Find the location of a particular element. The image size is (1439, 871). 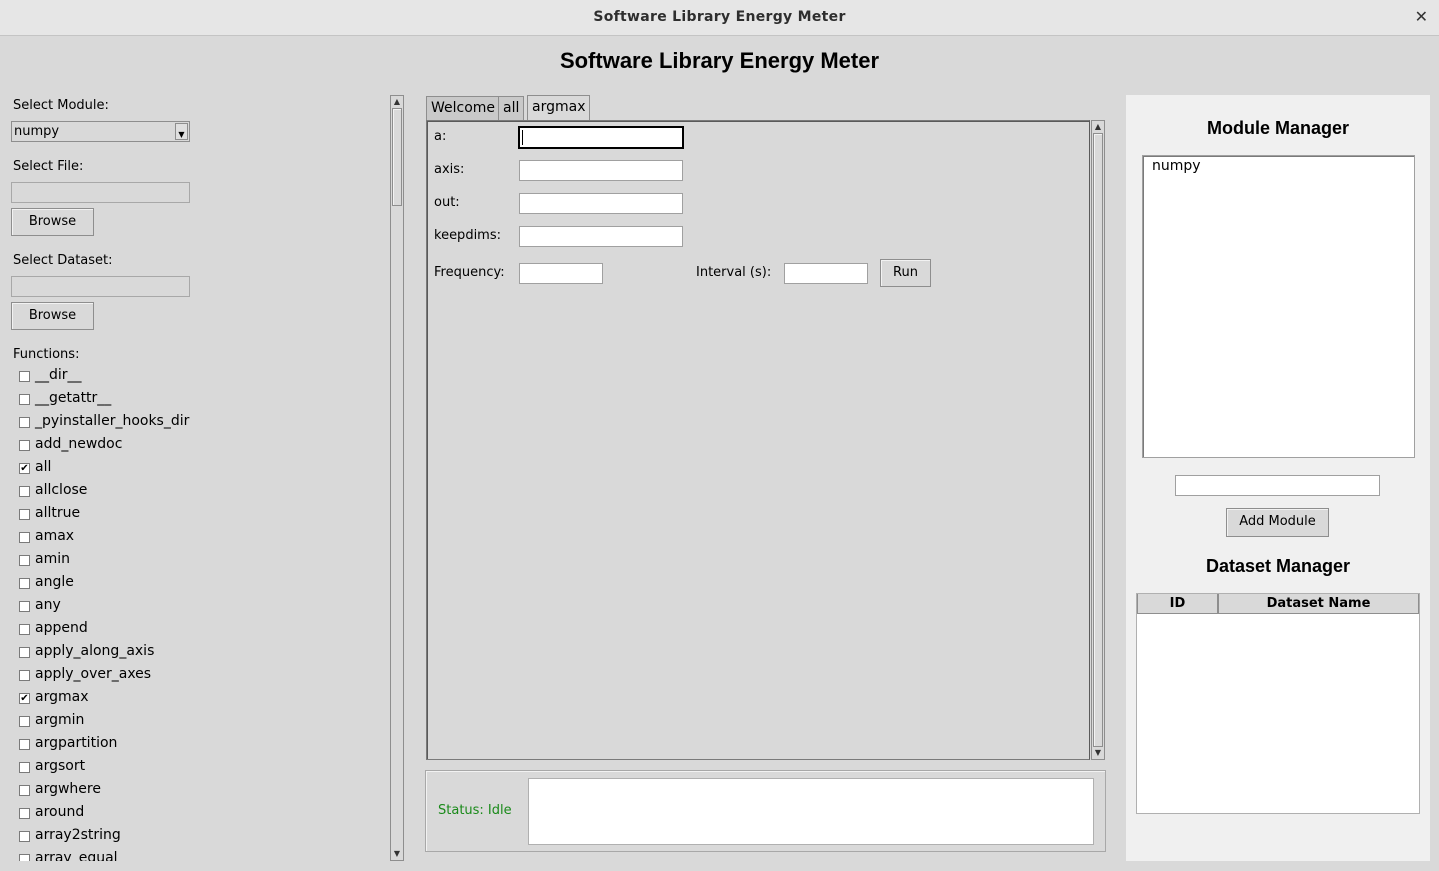

form-scrollbar: ▲ ▼ is located at coordinates (1098, 440).